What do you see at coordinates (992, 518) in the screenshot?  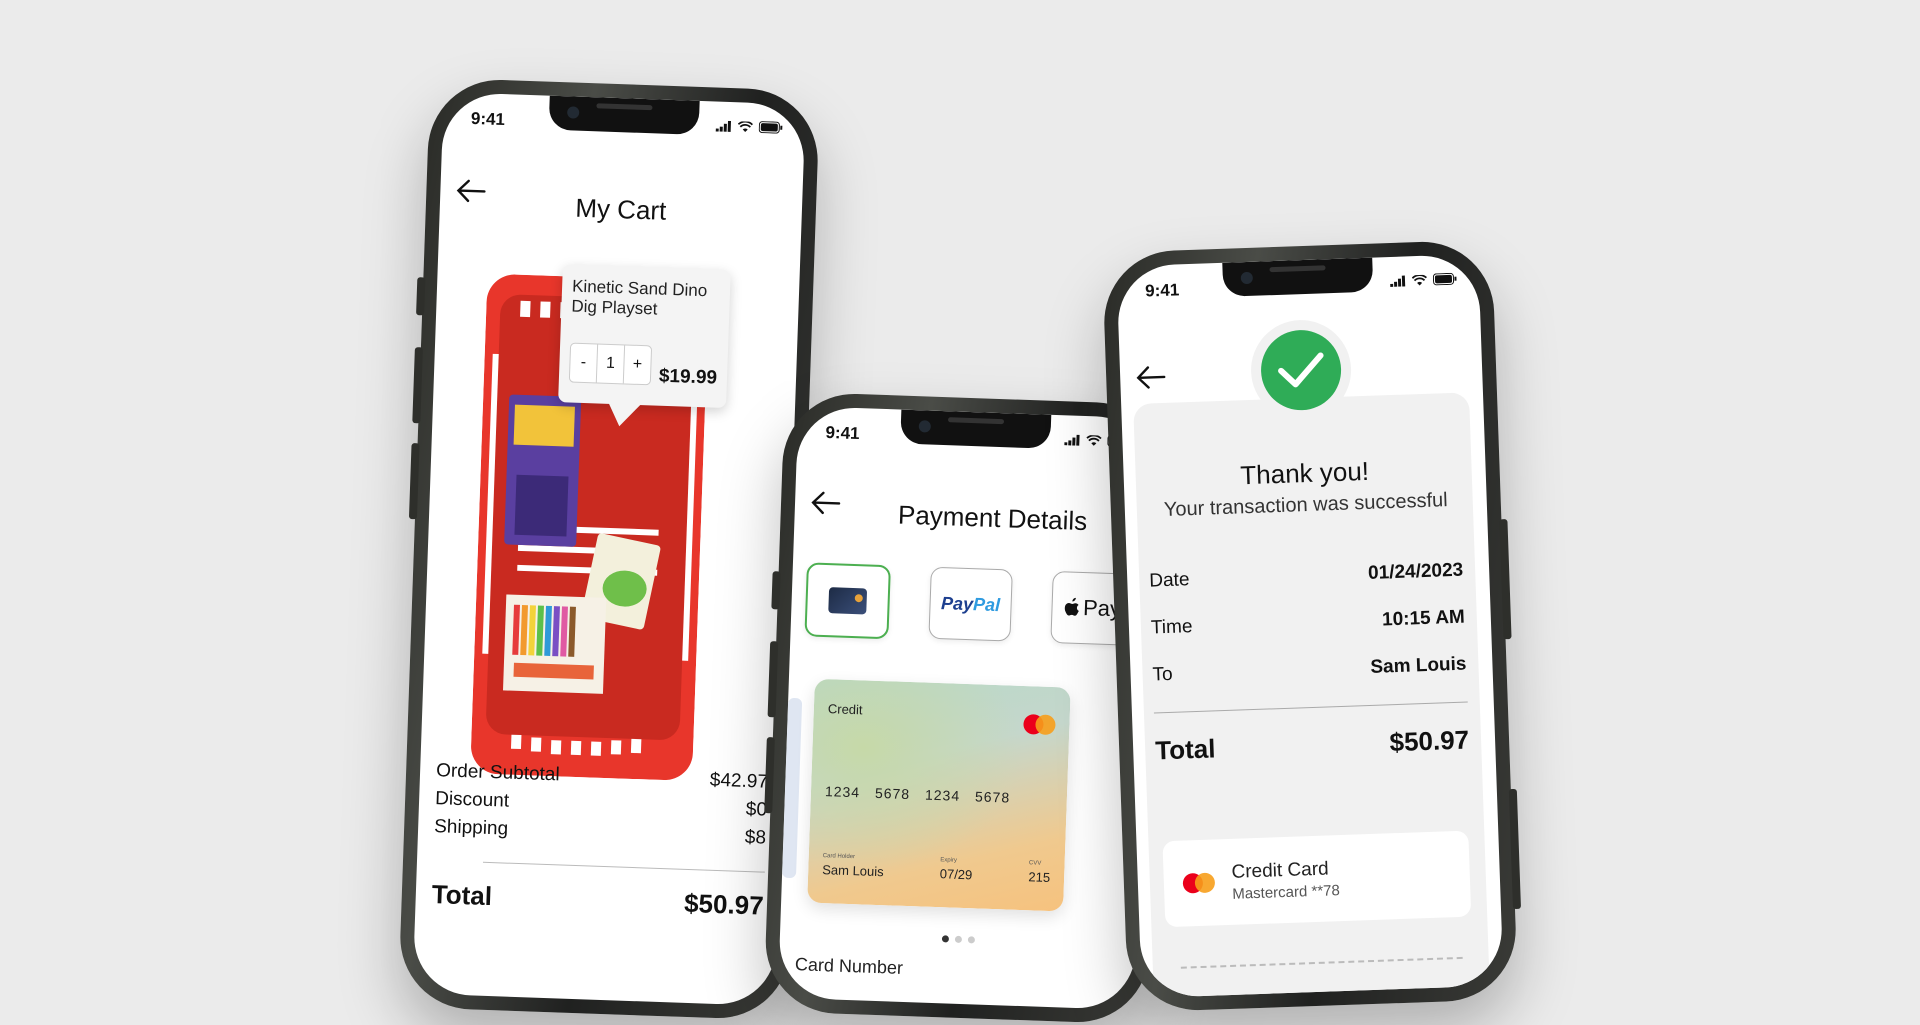 I see `page-title: Payment Details` at bounding box center [992, 518].